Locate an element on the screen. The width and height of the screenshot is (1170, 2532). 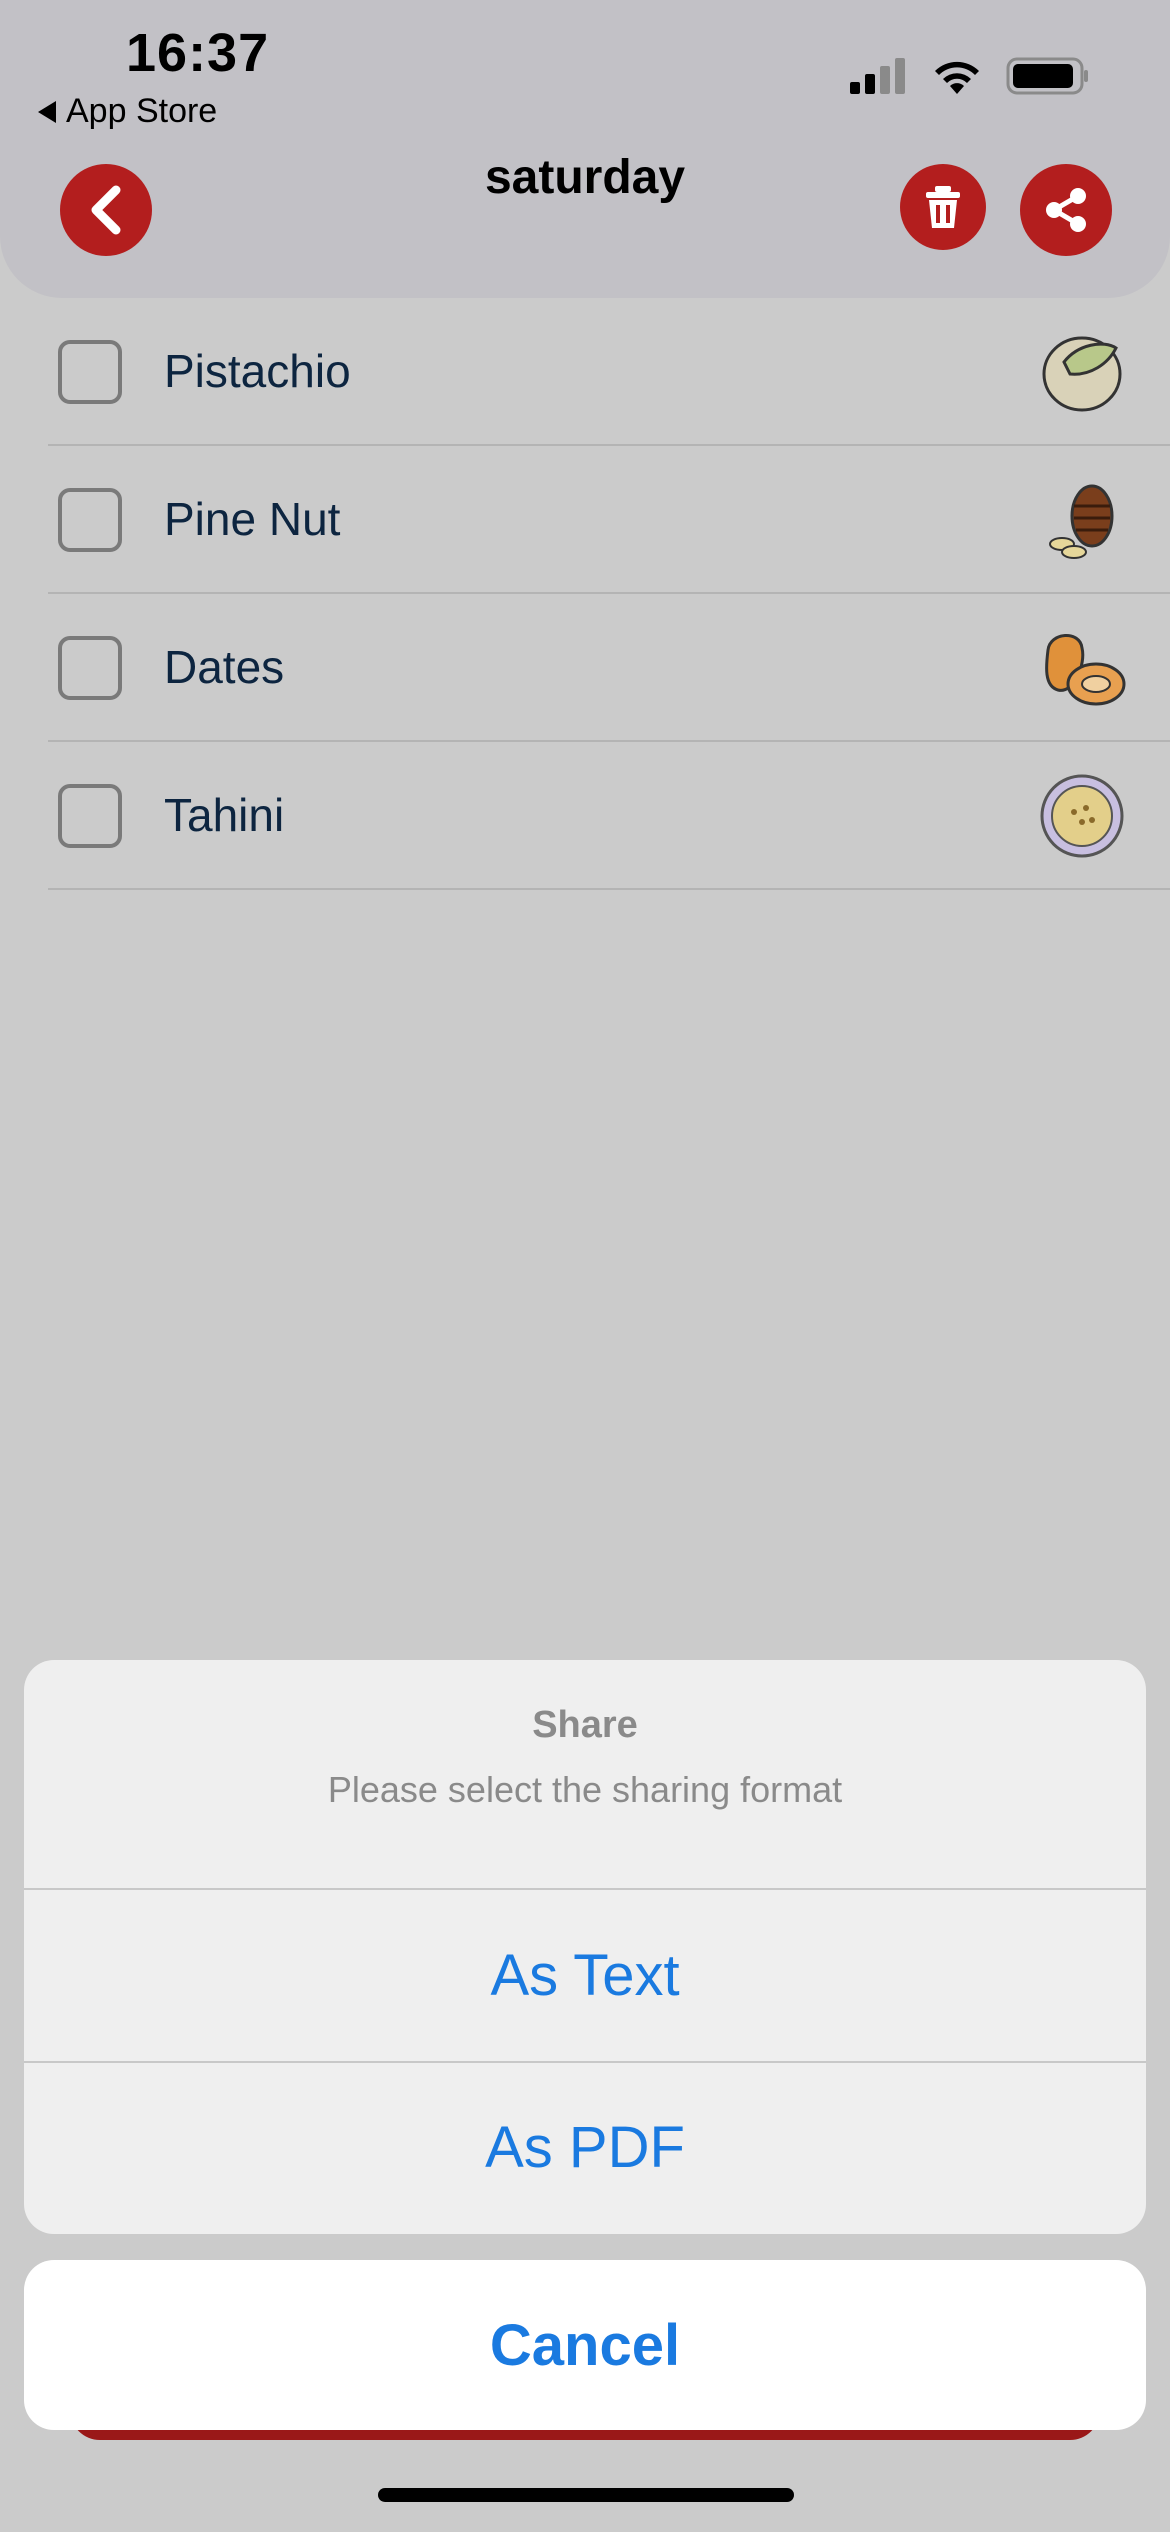
action-sheet-title: Share is located at coordinates (585, 1725).